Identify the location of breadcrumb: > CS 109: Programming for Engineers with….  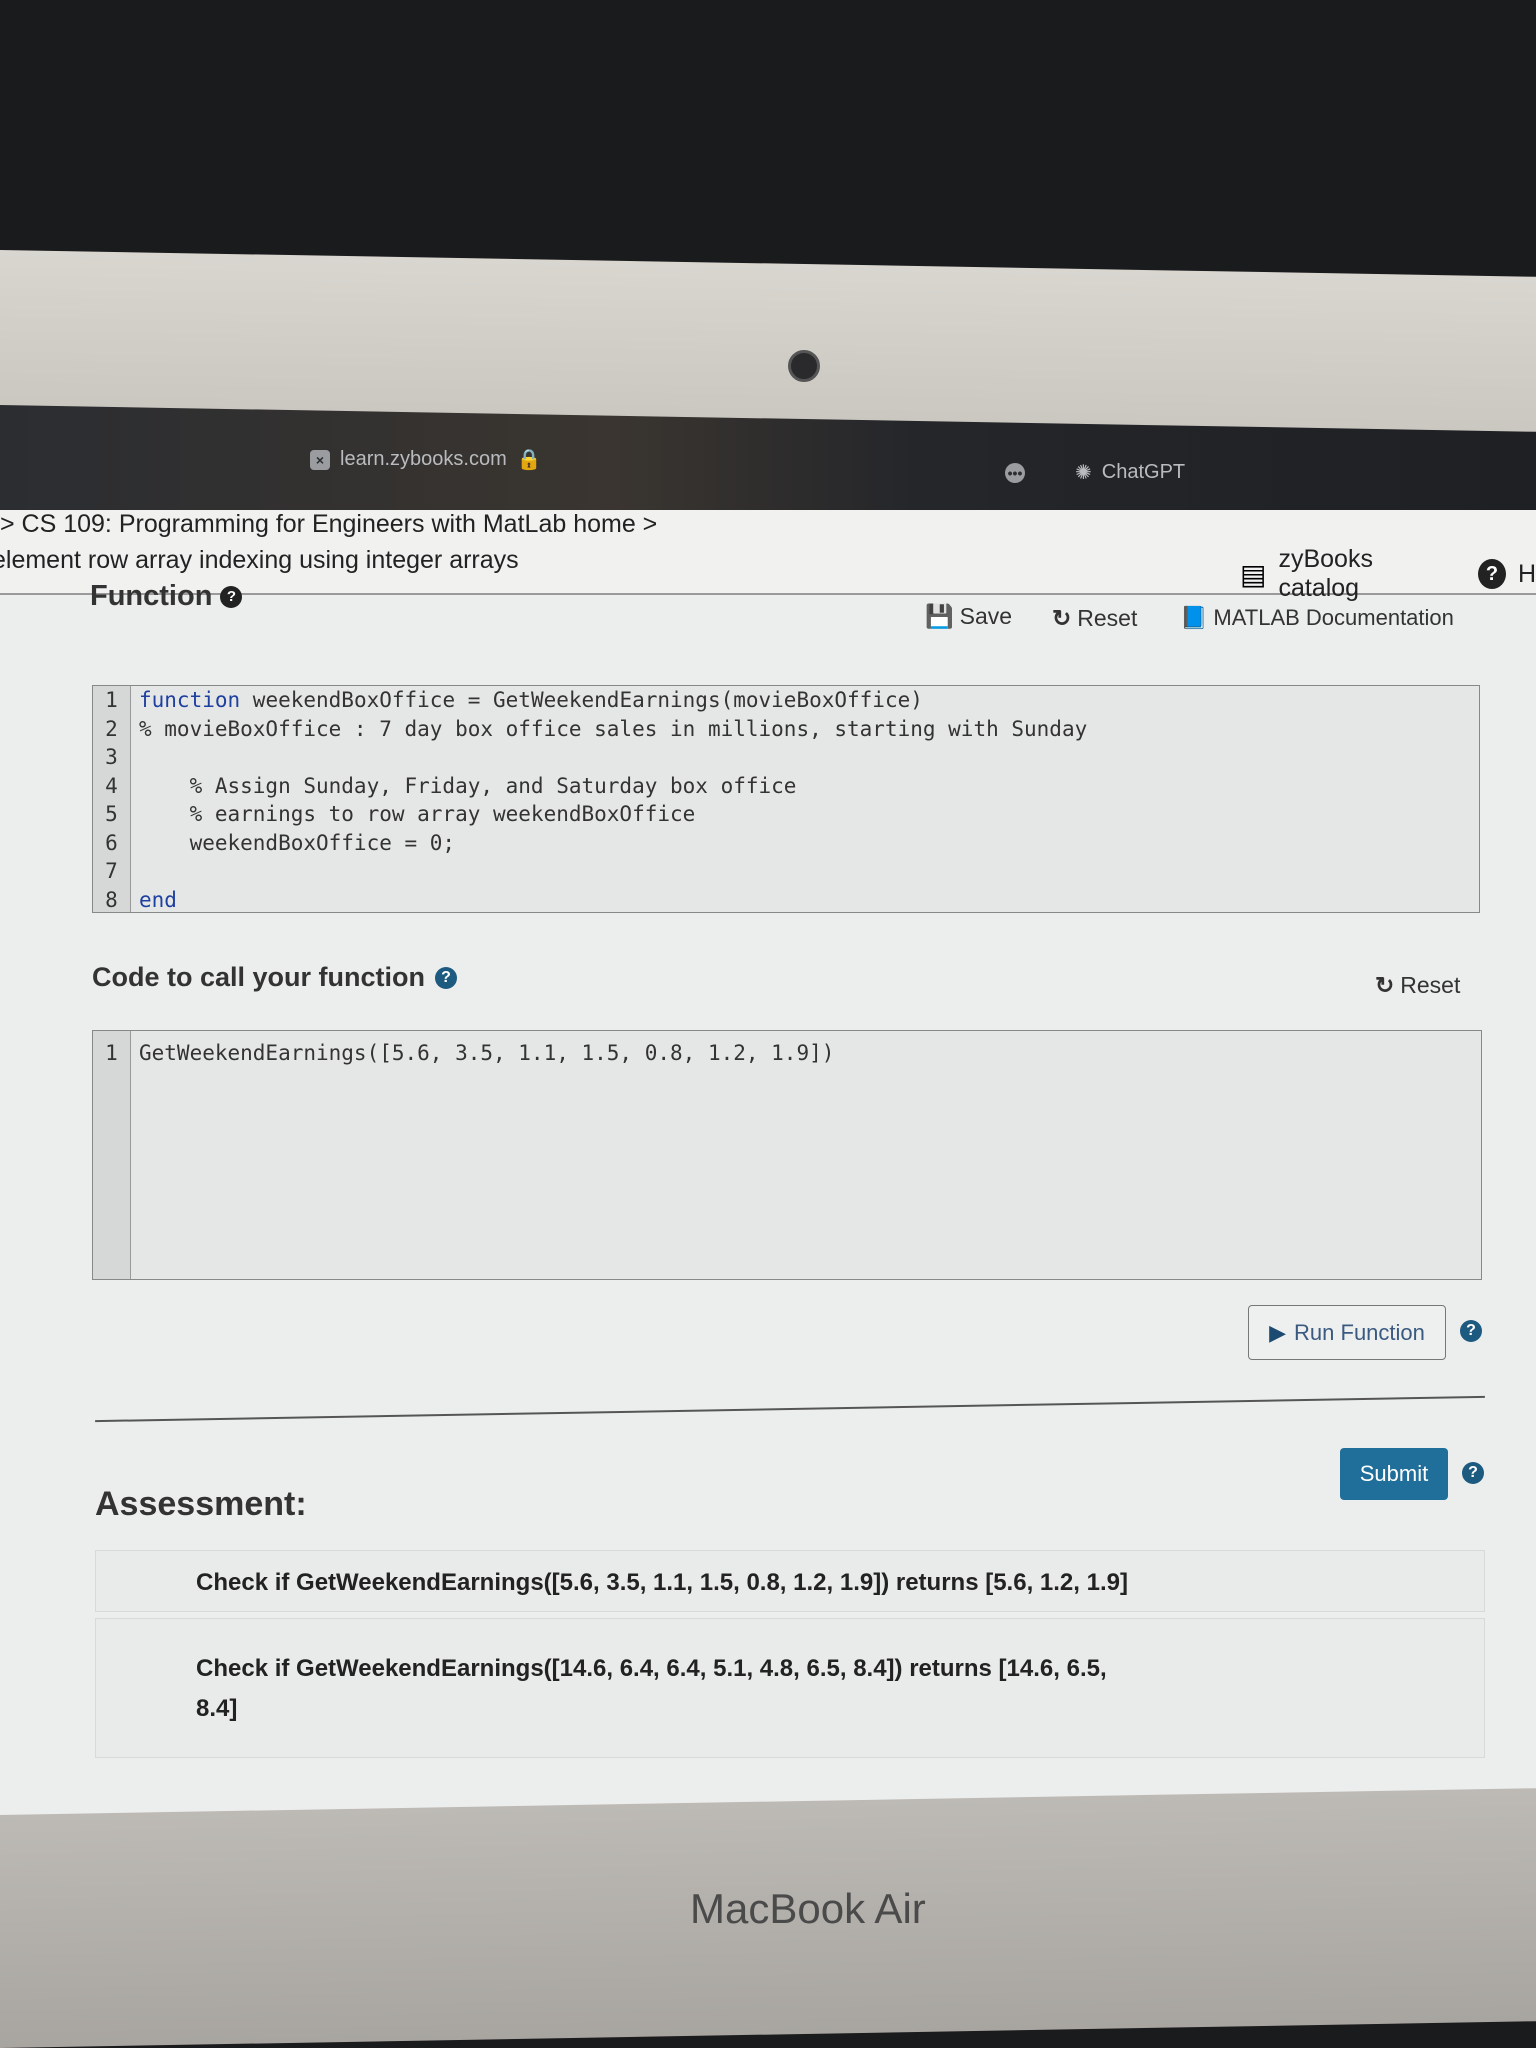
(328, 524).